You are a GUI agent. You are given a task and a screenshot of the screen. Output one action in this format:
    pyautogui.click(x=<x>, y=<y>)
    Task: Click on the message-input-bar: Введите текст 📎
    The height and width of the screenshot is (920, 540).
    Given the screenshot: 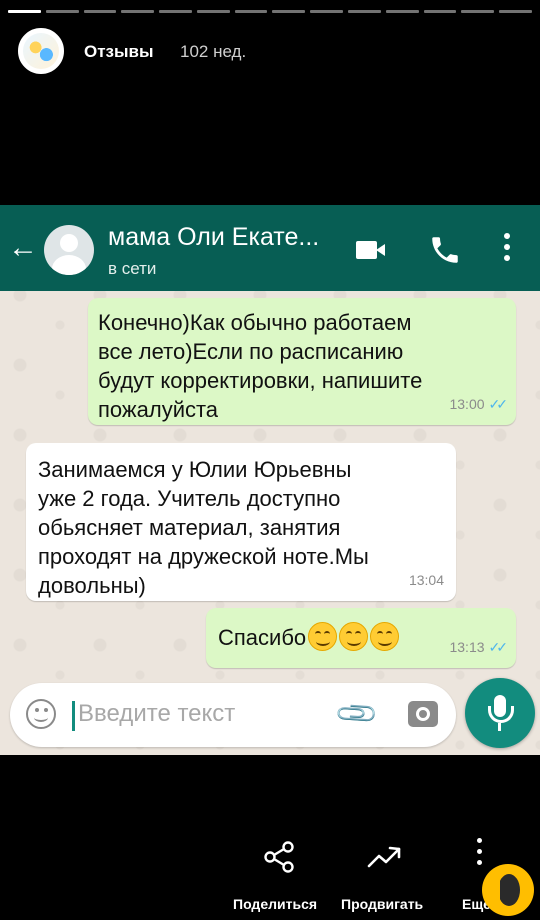 What is the action you would take?
    pyautogui.click(x=233, y=715)
    